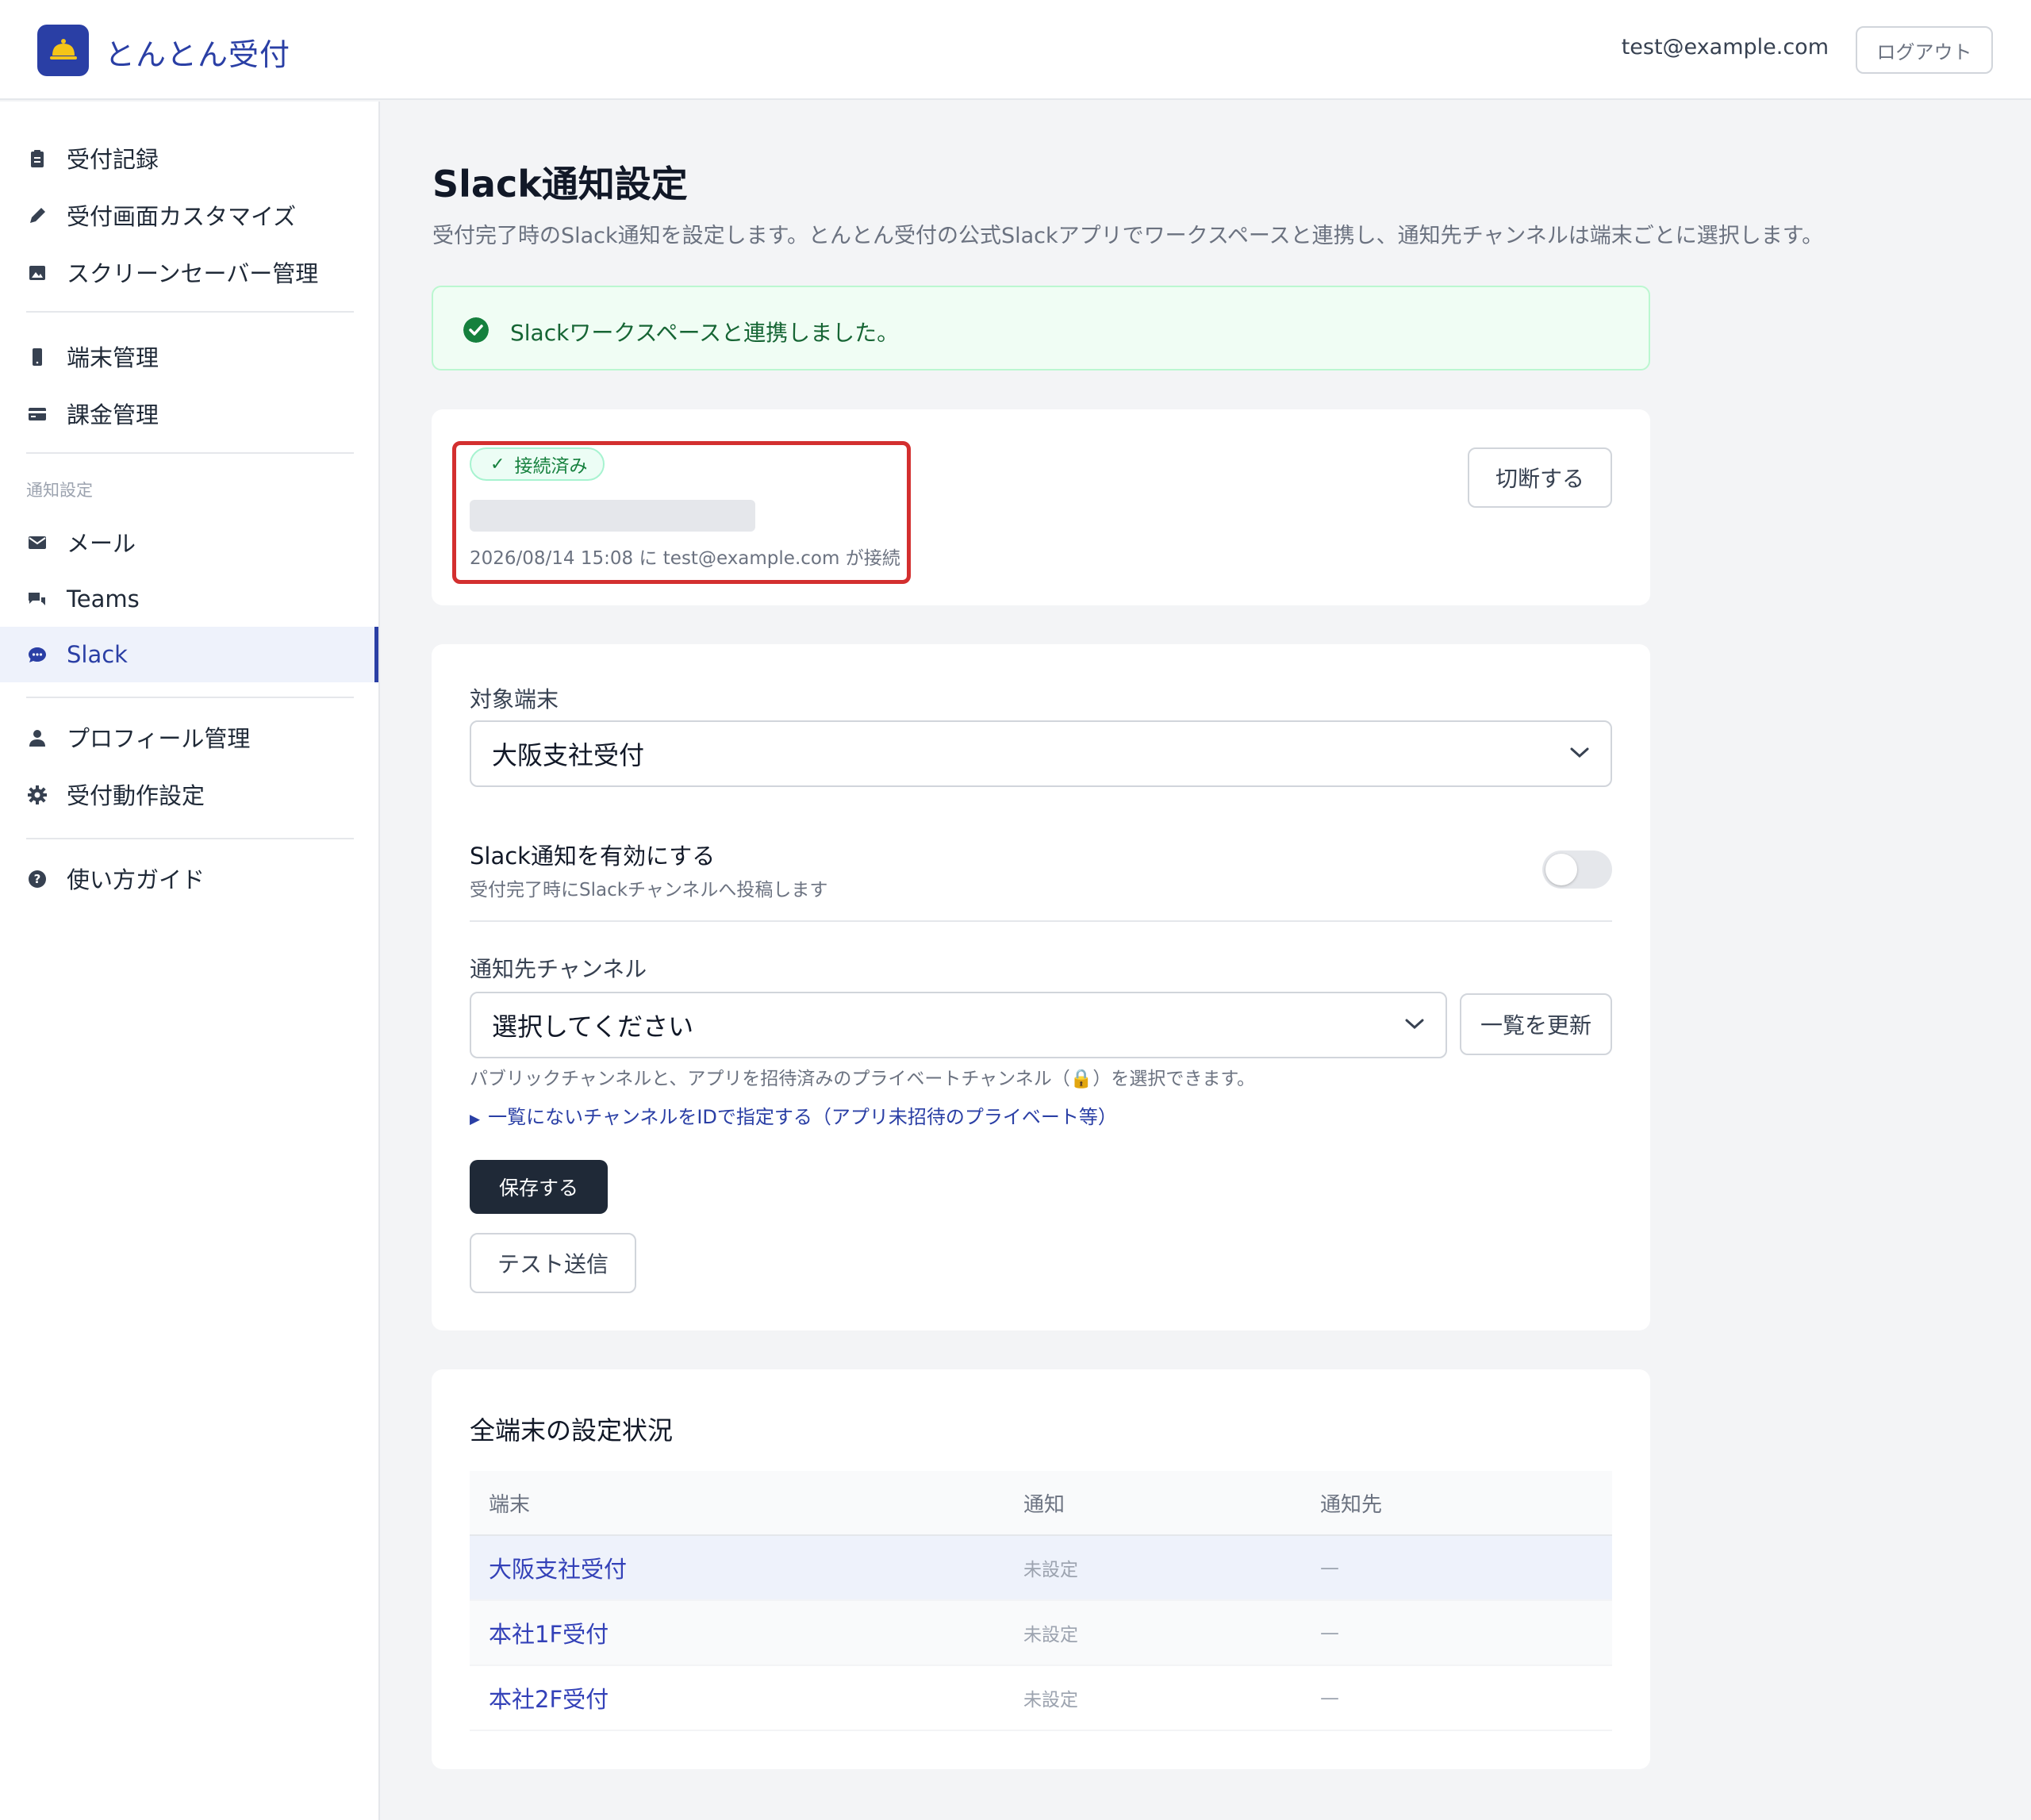  What do you see at coordinates (1041, 921) in the screenshot?
I see `divider` at bounding box center [1041, 921].